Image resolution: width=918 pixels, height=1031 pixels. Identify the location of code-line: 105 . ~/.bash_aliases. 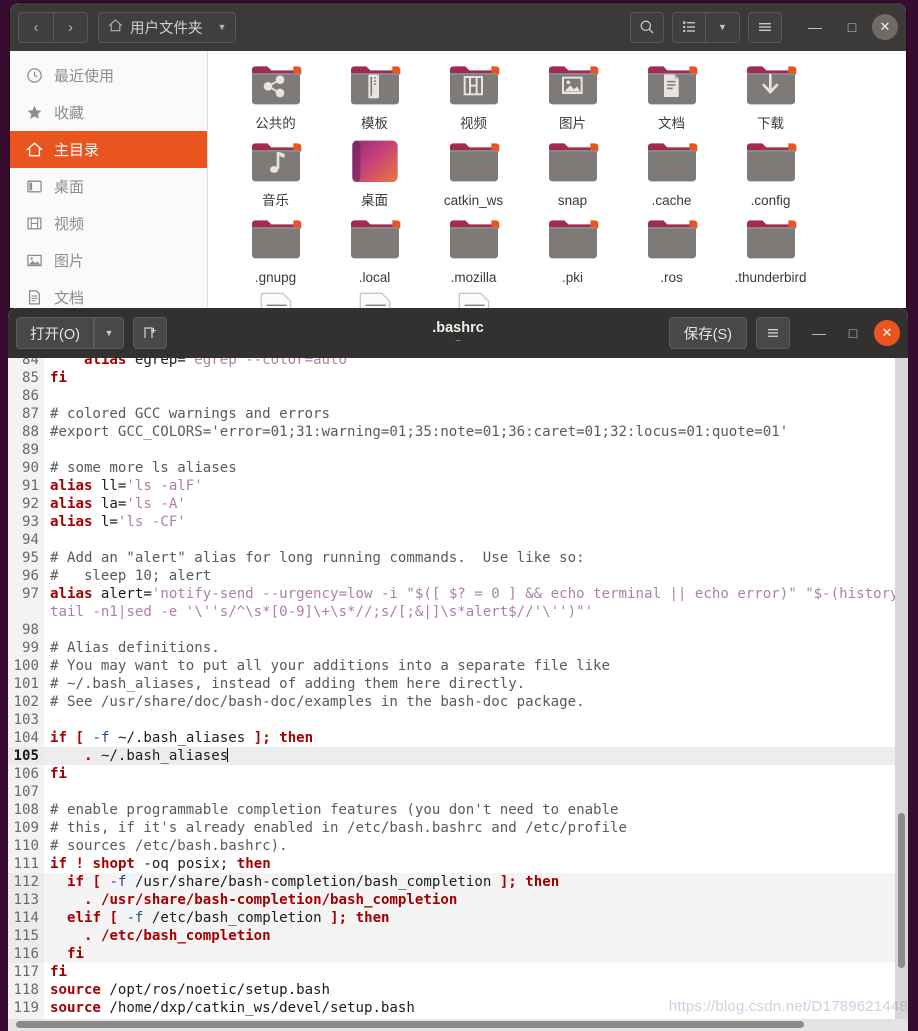
(458, 756).